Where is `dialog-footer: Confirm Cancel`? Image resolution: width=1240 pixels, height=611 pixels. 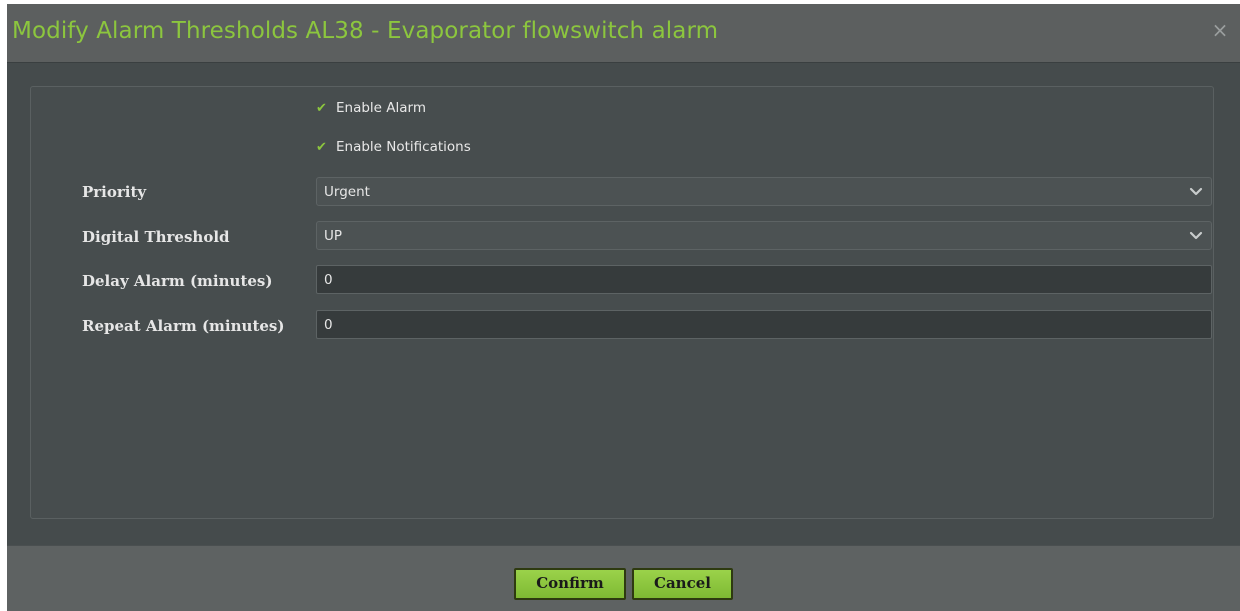
dialog-footer: Confirm Cancel is located at coordinates (623, 578).